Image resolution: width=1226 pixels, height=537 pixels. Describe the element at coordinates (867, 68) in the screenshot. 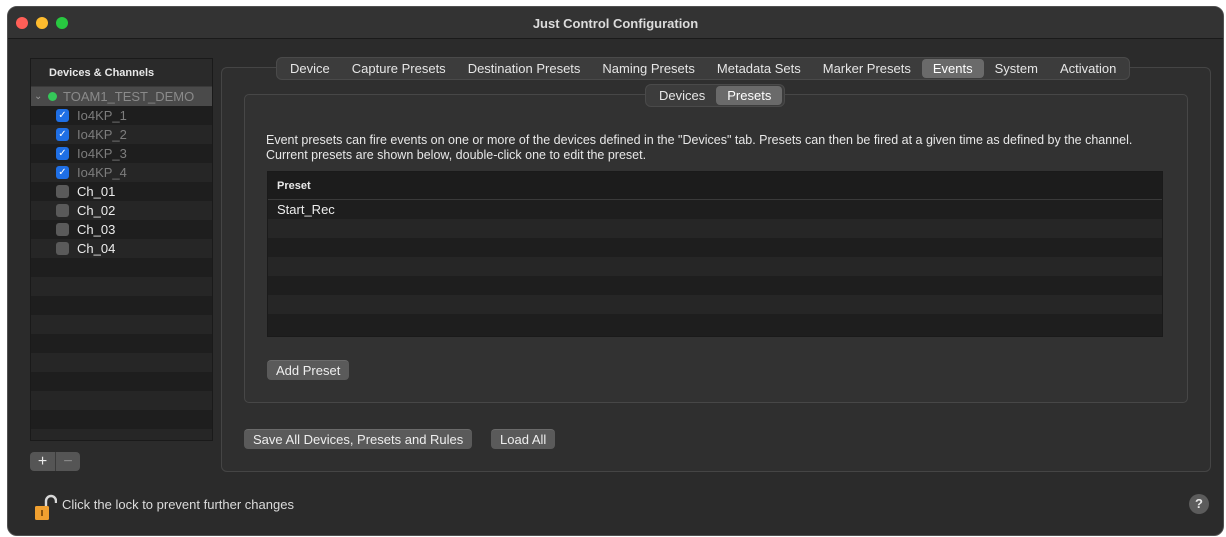

I see `tab-marker-presets: Marker Presets` at that location.